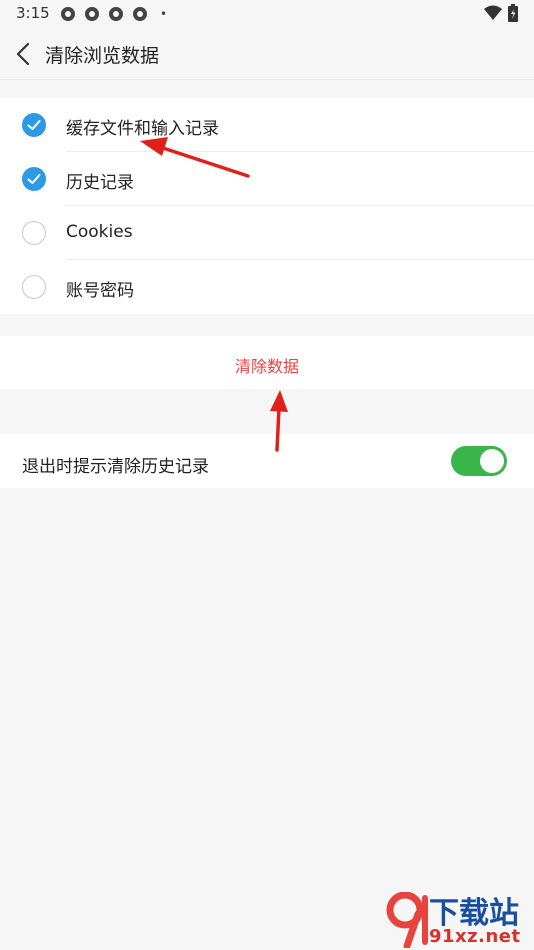  What do you see at coordinates (102, 56) in the screenshot?
I see `page-title: 清除浏览数据` at bounding box center [102, 56].